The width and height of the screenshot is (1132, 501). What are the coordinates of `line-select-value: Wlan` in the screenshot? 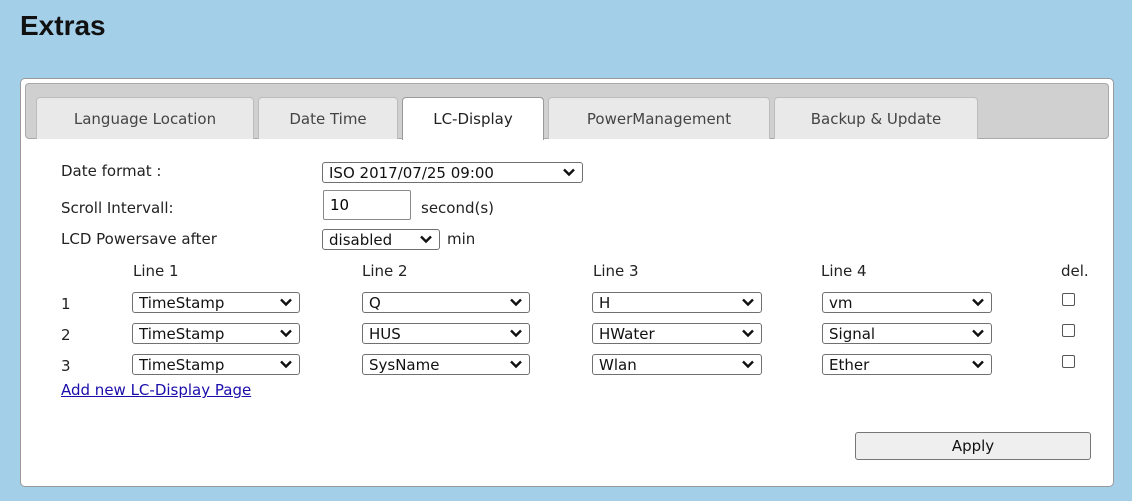 It's located at (618, 364).